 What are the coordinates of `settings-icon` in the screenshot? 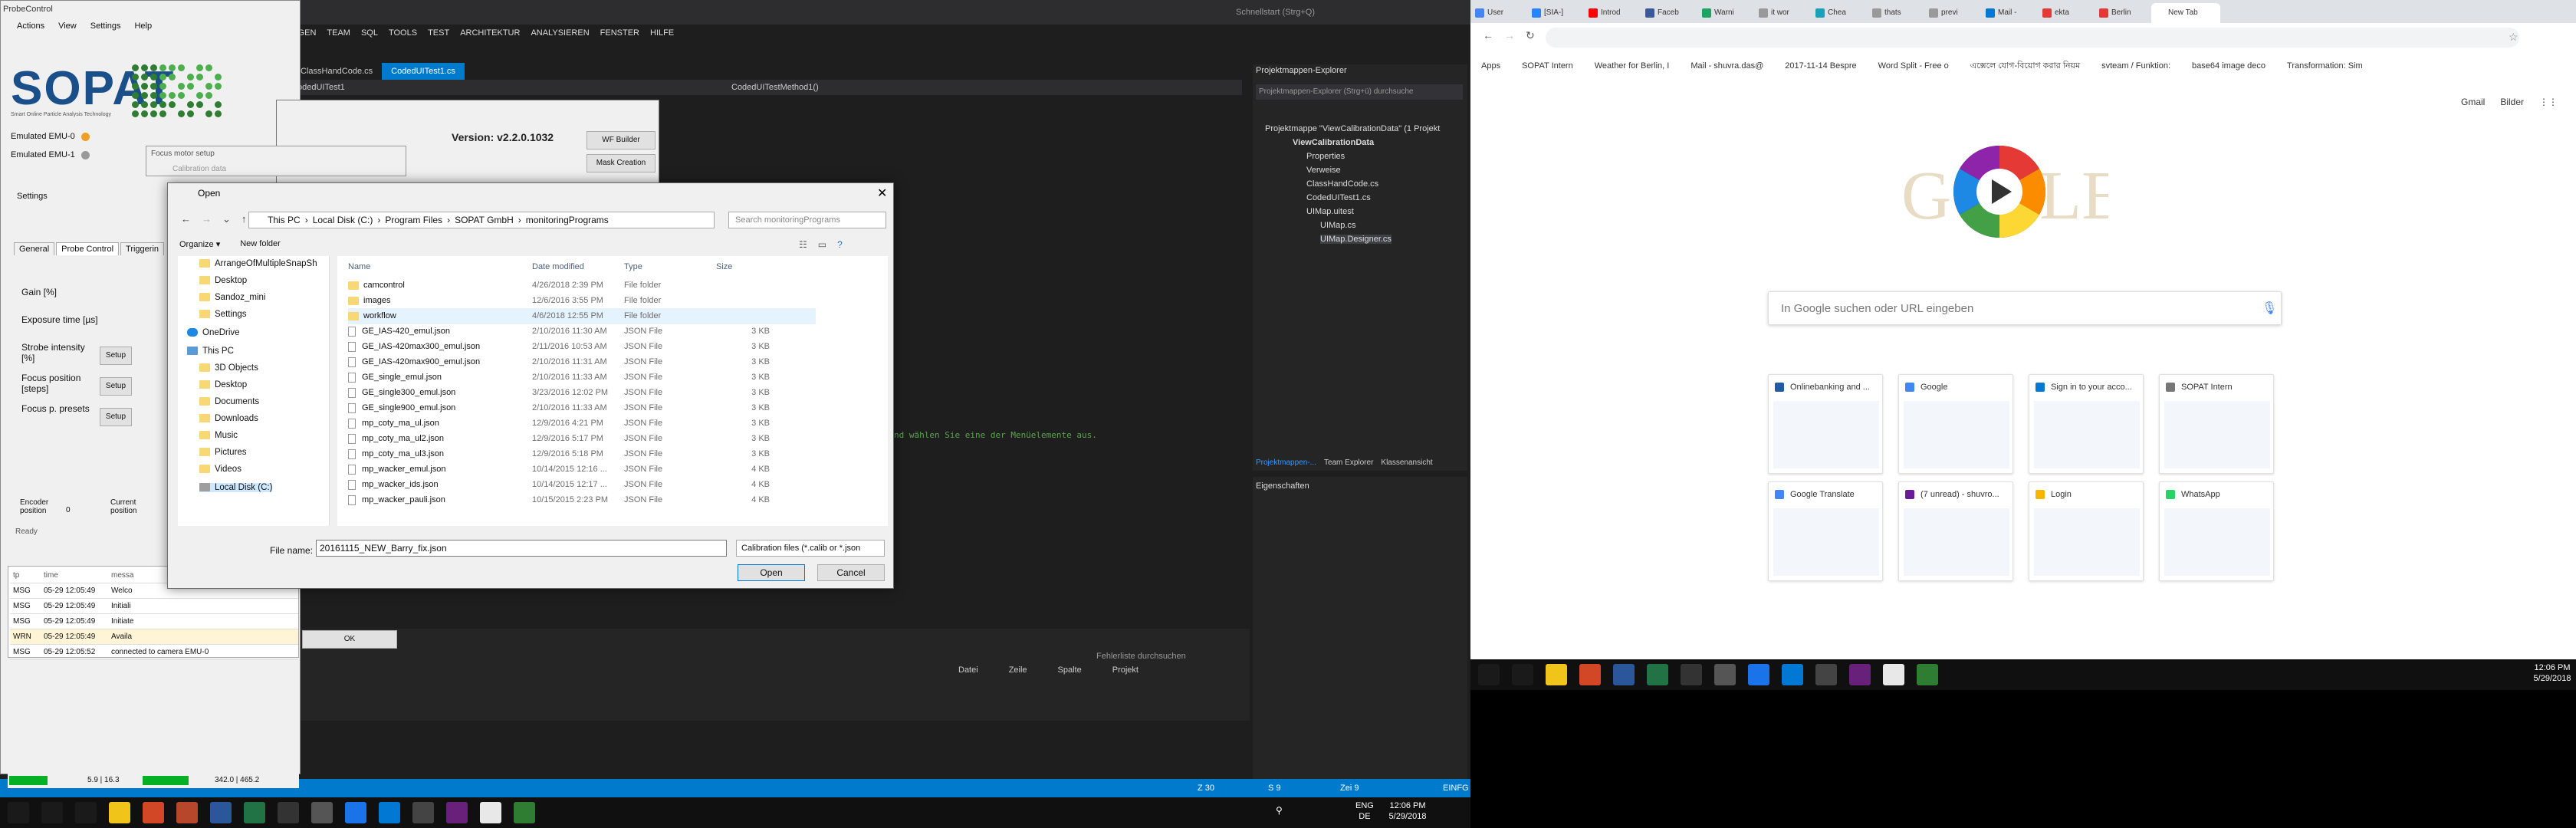 It's located at (1792, 675).